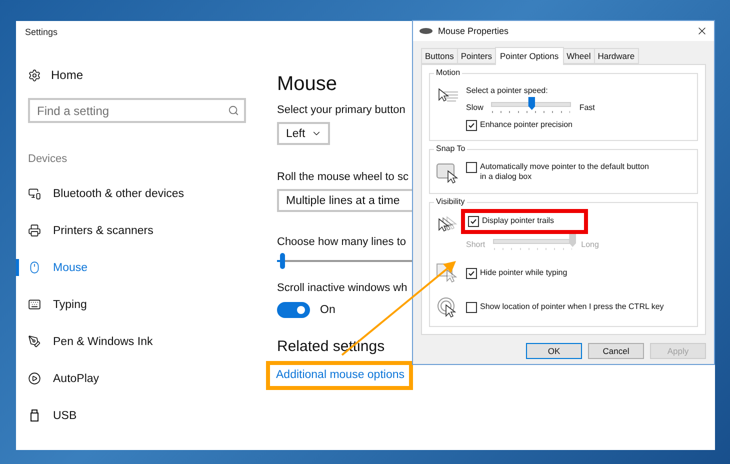 This screenshot has height=464, width=730. Describe the element at coordinates (578, 56) in the screenshot. I see `tab: Wheel` at that location.